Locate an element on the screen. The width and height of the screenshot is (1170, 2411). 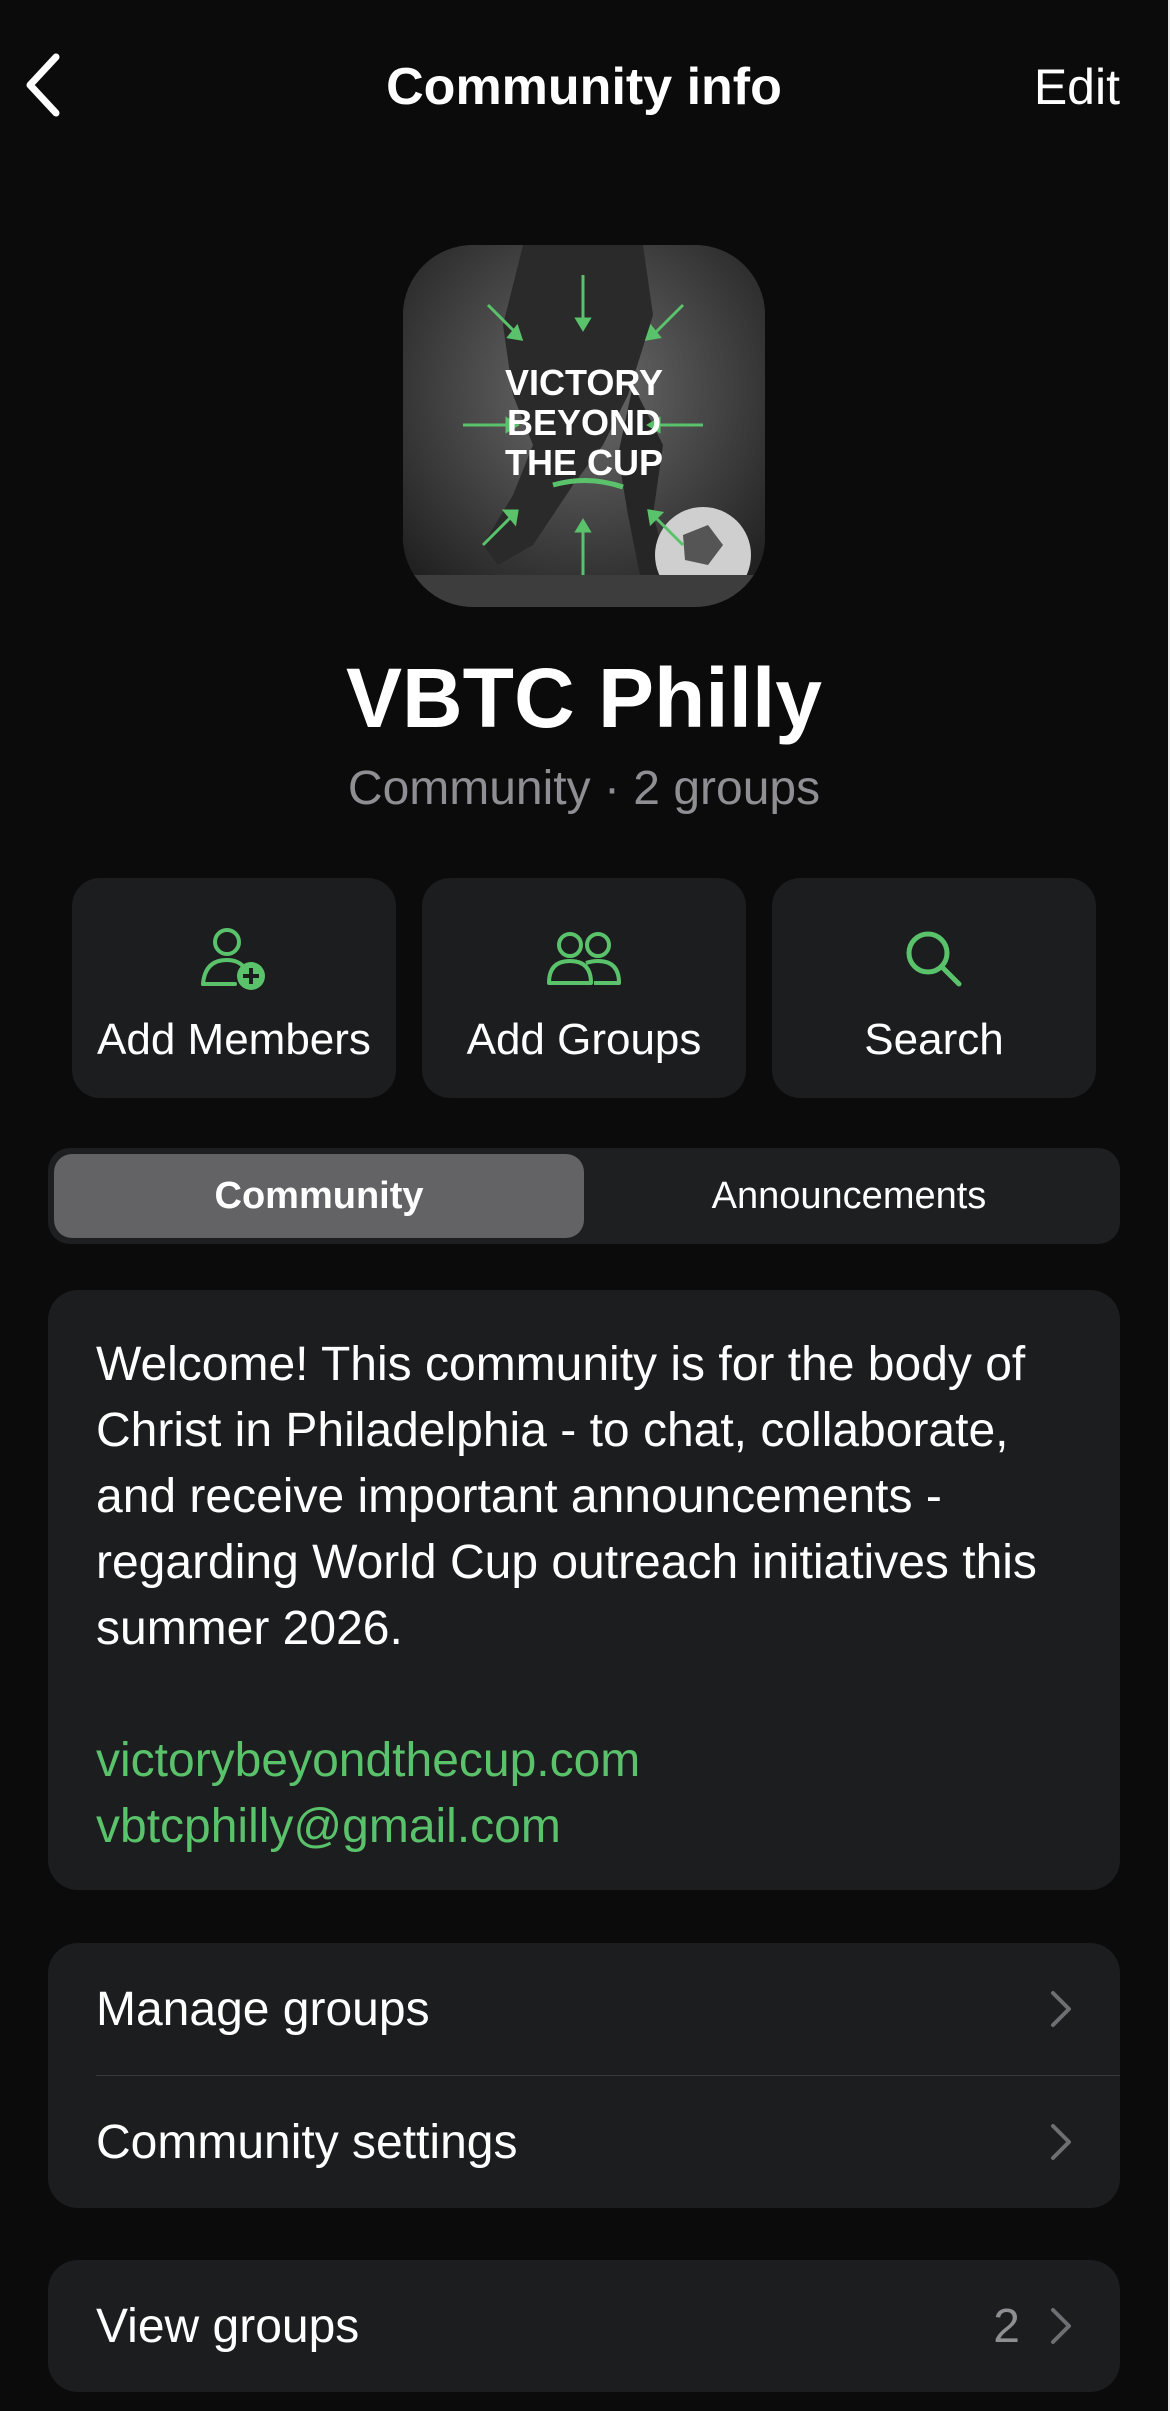
person-add-icon is located at coordinates (234, 959).